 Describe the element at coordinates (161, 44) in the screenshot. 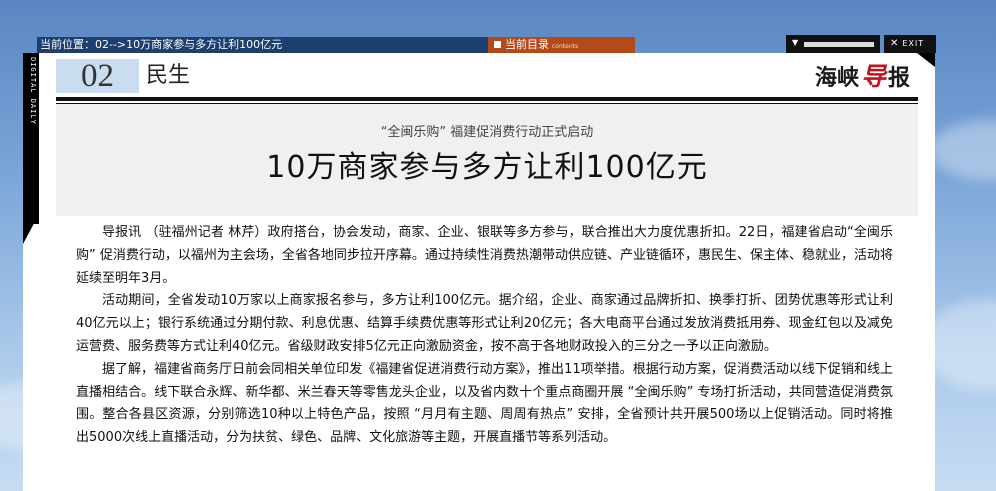

I see `current-location: 当前位置：02-->10万商家参与多方让利100亿元` at that location.